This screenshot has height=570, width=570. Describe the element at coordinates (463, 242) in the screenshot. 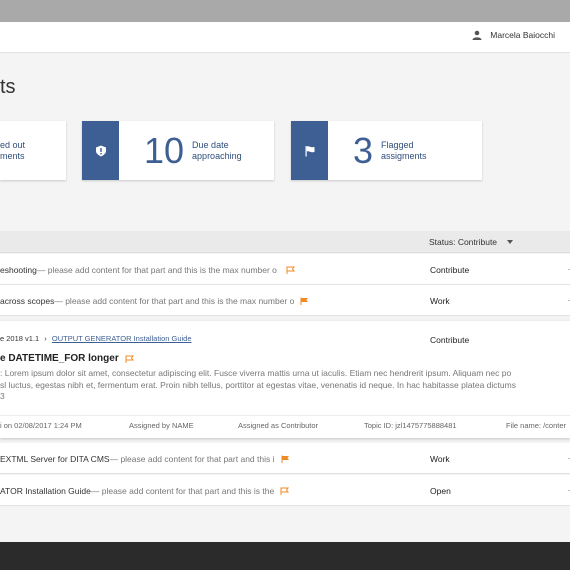

I see `status-filter-label: Status: Contribute` at that location.